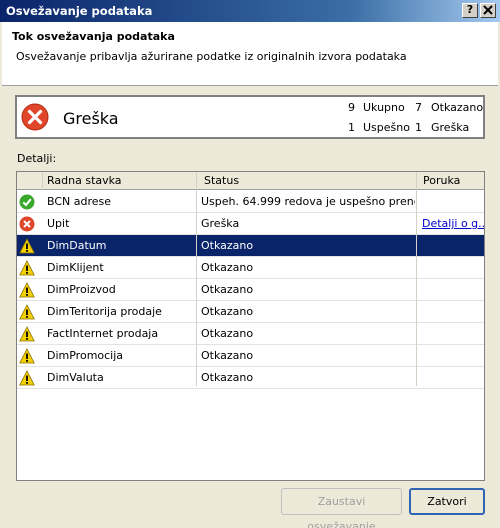 Image resolution: width=500 pixels, height=528 pixels. Describe the element at coordinates (91, 118) in the screenshot. I see `summary-status: Greška` at that location.